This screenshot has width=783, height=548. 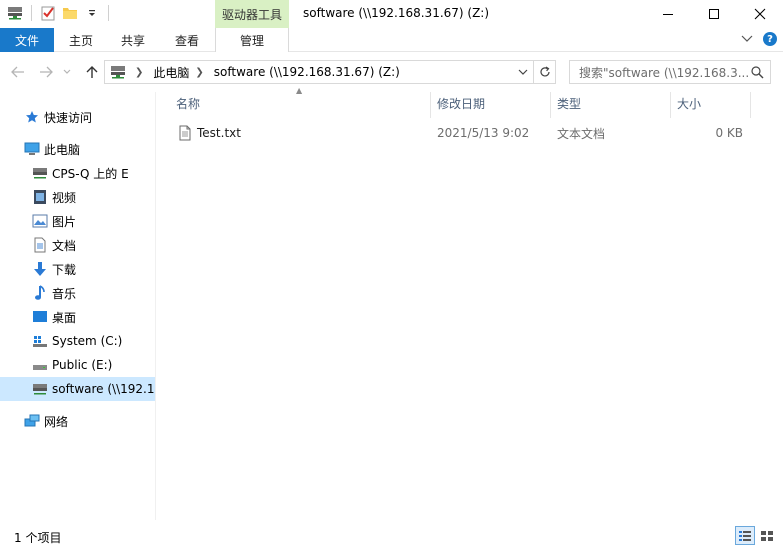 I want to click on nav-public-e: Public (E:), so click(x=77, y=365).